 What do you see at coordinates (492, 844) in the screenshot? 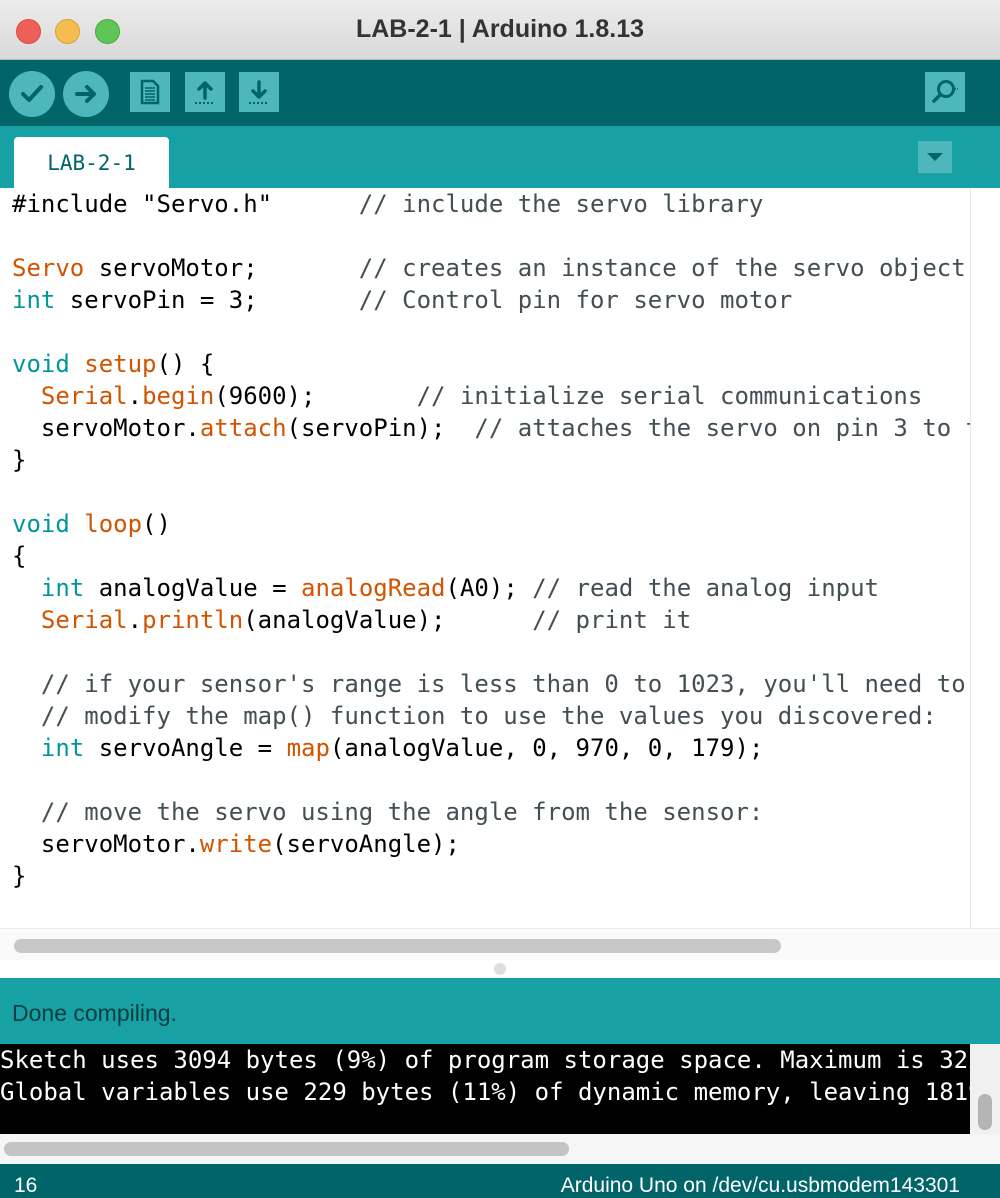
I see `code-line: servoMotor.write(servoAngle);` at bounding box center [492, 844].